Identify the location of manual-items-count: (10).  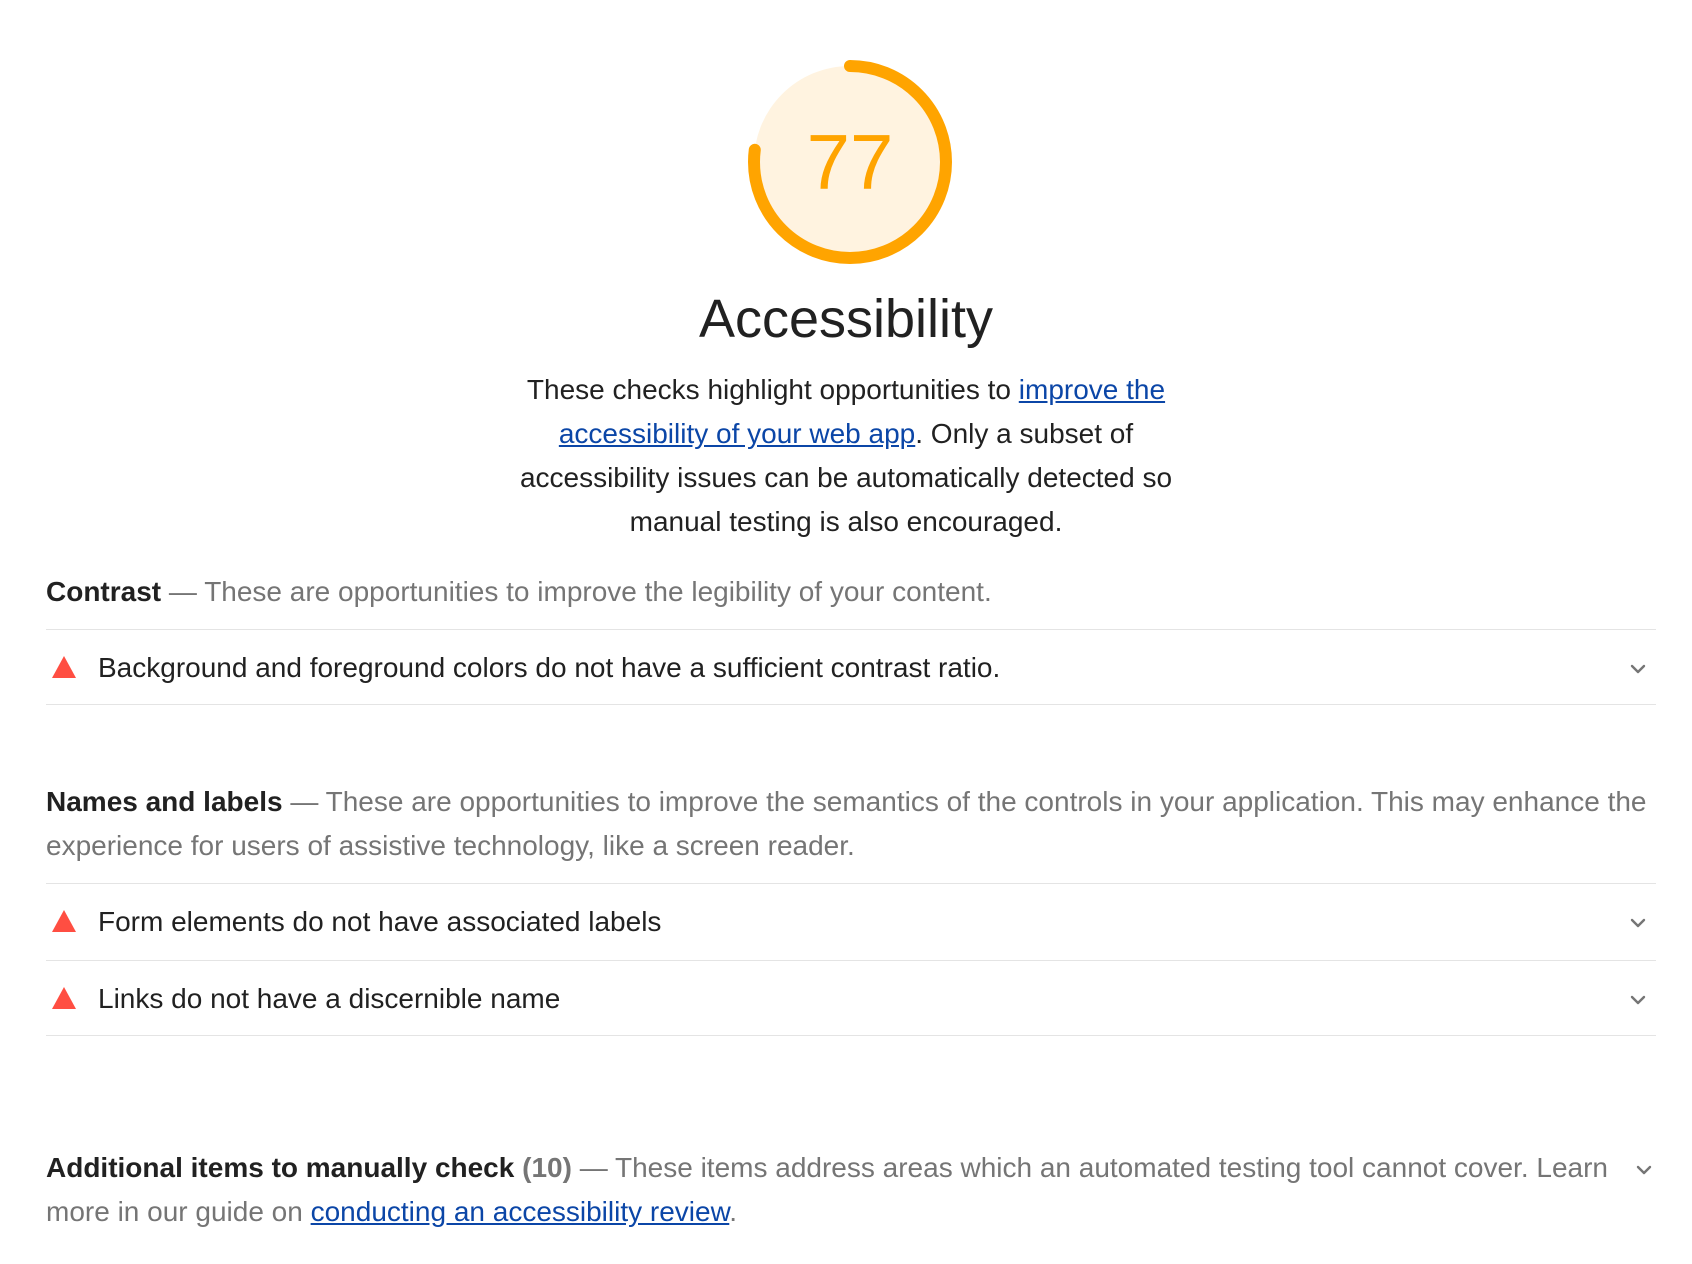
(547, 1167).